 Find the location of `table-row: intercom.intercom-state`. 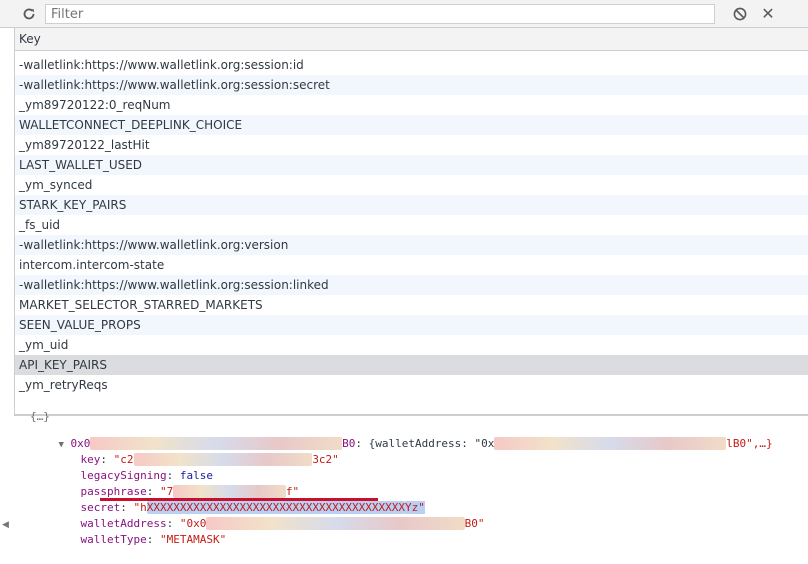

table-row: intercom.intercom-state is located at coordinates (411, 265).